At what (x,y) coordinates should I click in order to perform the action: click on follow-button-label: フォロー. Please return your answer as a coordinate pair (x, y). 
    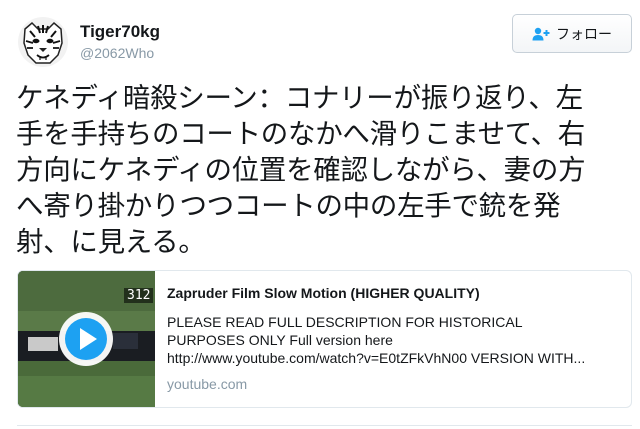
    Looking at the image, I should click on (584, 34).